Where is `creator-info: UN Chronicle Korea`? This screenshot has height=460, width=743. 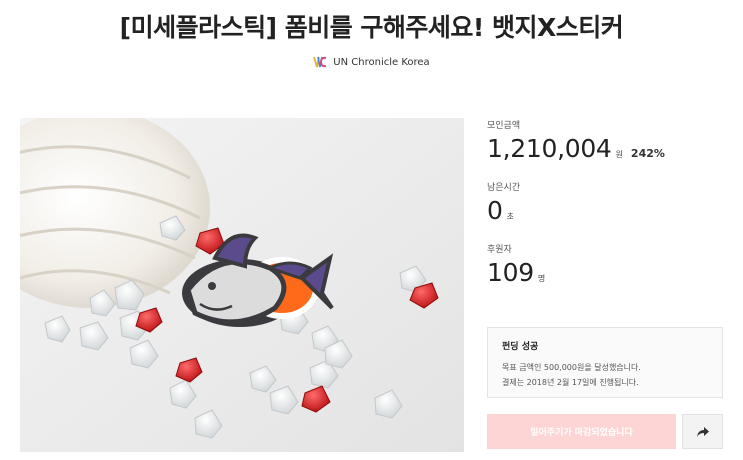 creator-info: UN Chronicle Korea is located at coordinates (371, 62).